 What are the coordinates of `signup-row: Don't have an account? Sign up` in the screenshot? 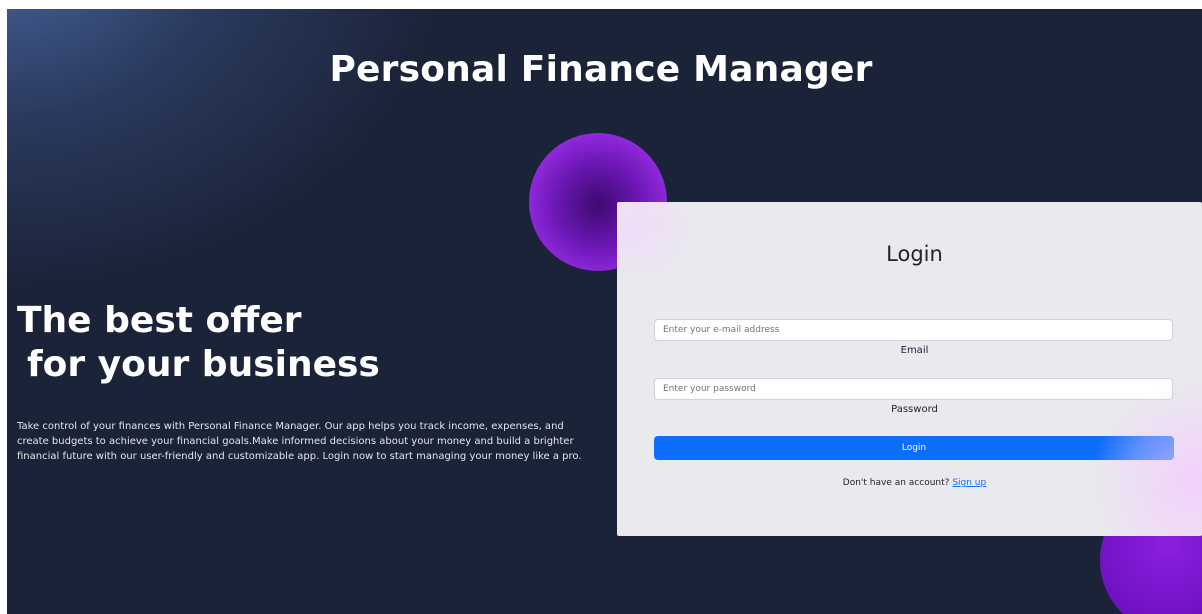 It's located at (909, 483).